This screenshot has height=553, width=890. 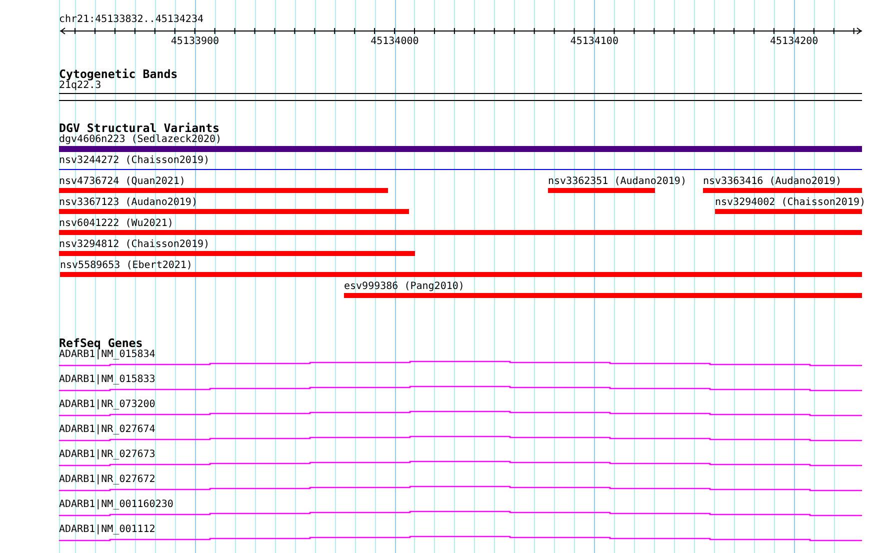 I want to click on track-title: DGV Structural Variants, so click(x=139, y=128).